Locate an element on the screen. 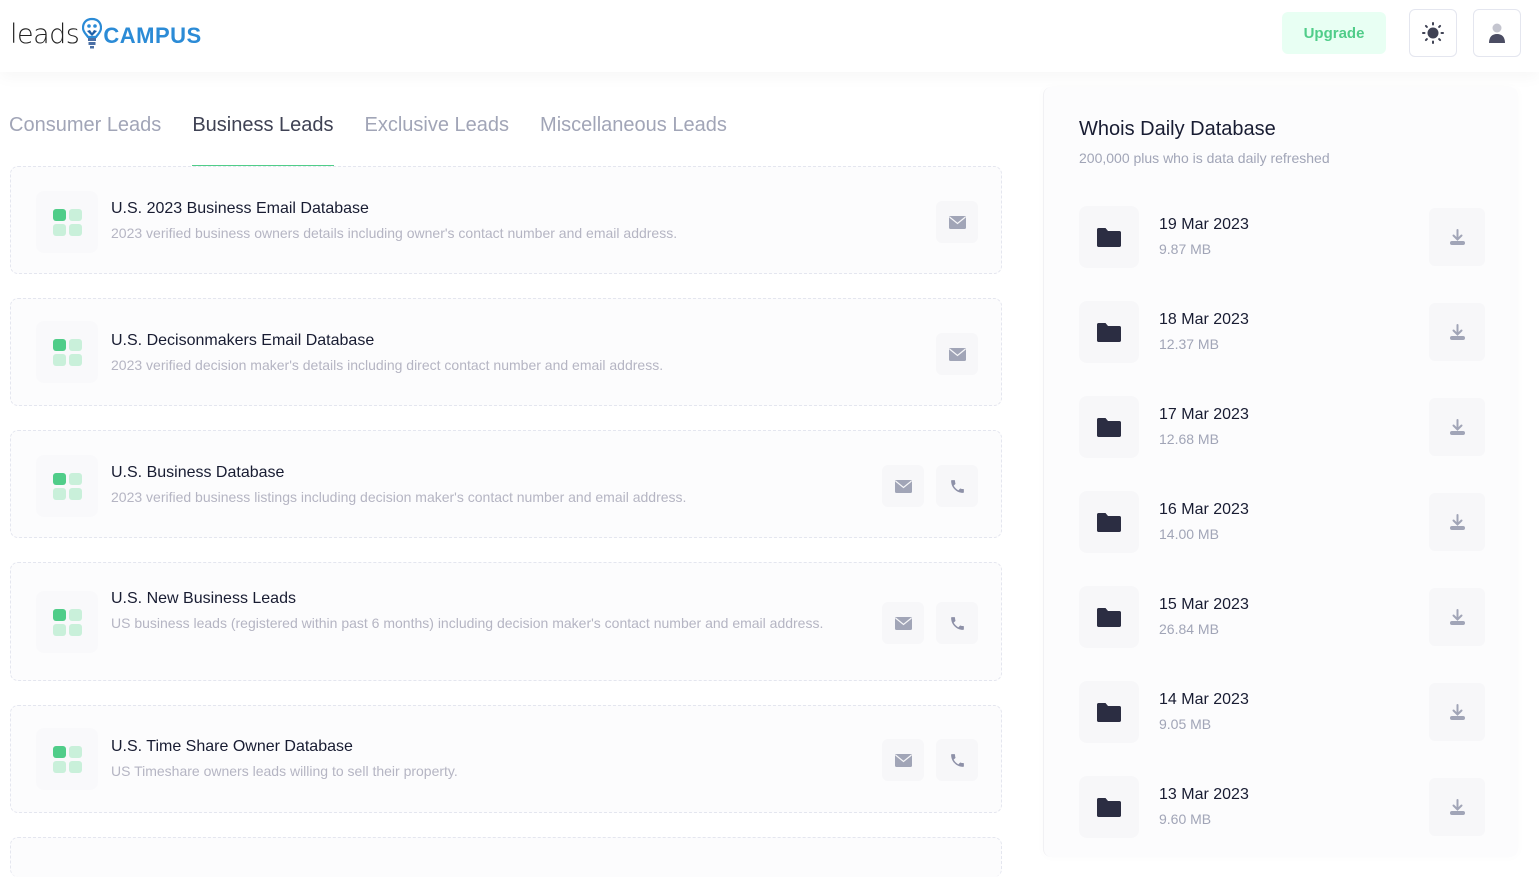 The image size is (1539, 877). file-date: 16 Mar 2023 is located at coordinates (1204, 509).